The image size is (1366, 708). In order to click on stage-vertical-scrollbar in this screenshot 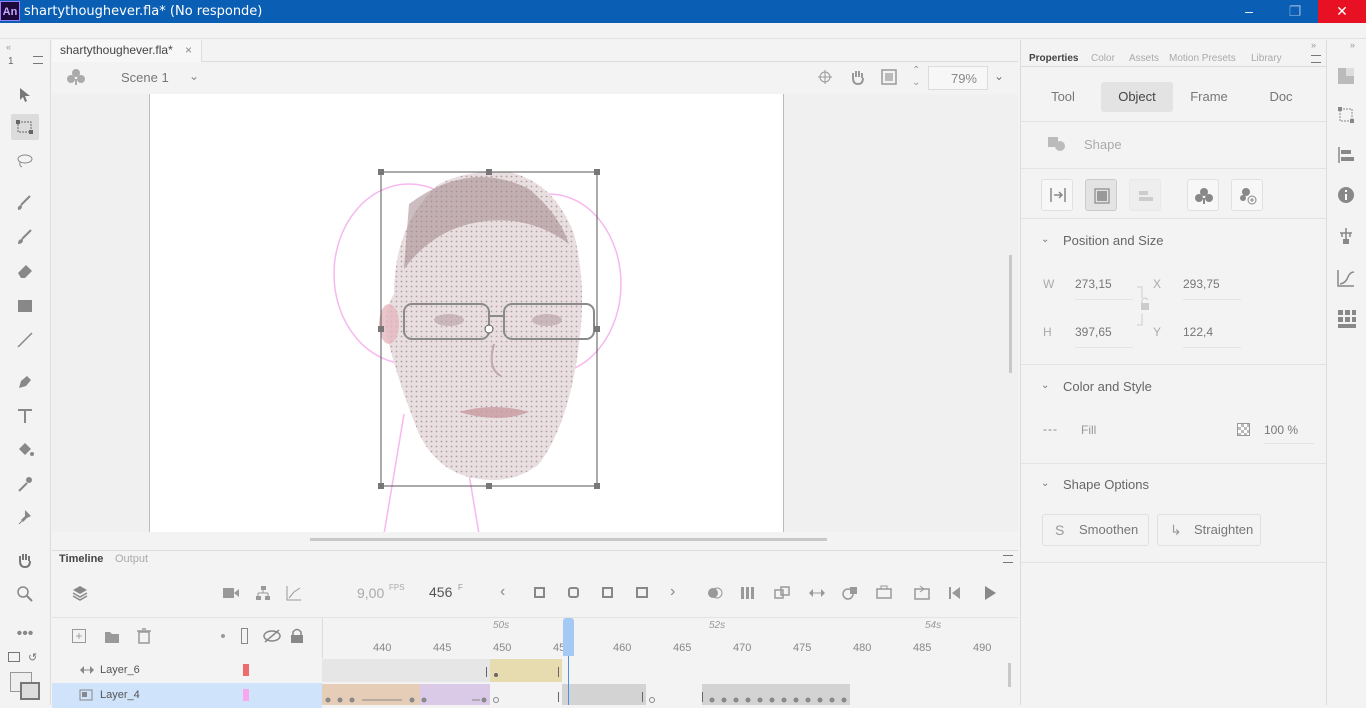, I will do `click(1010, 314)`.